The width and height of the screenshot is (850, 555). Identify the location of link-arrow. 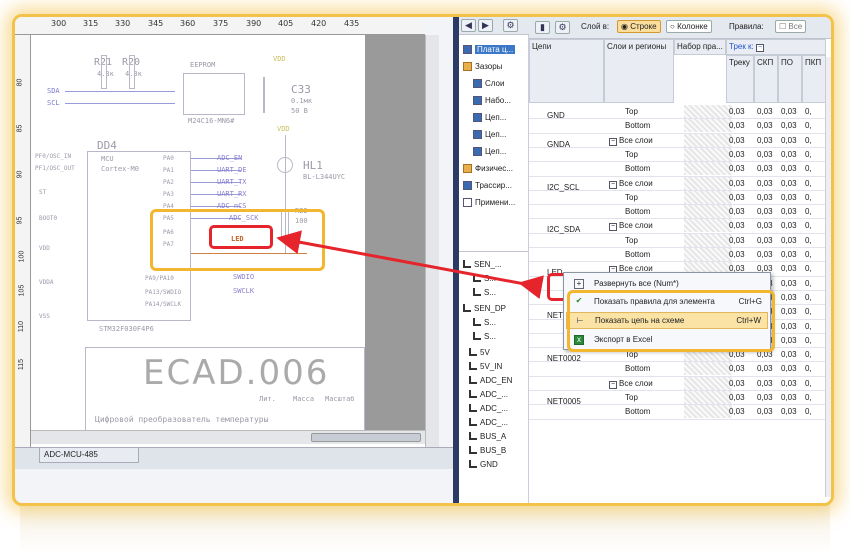
(410, 264).